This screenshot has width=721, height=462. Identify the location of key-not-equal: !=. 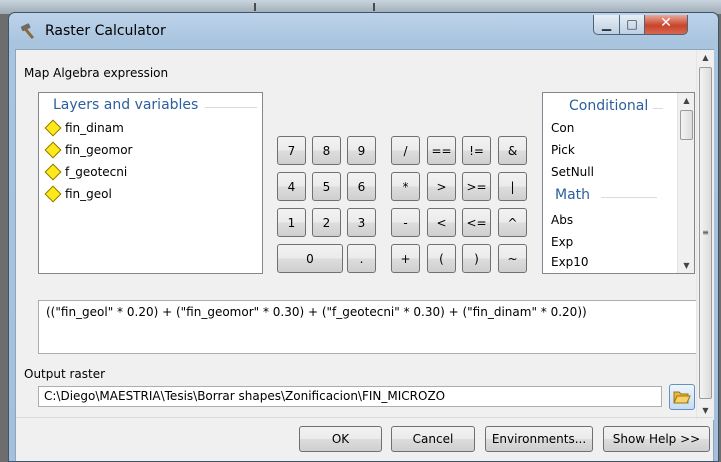
(476, 150).